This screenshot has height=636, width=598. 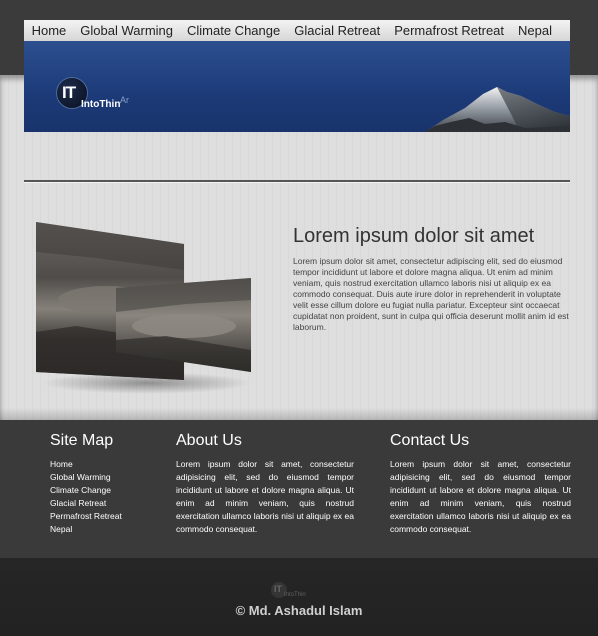 I want to click on sitemap-link-home: Home, so click(x=105, y=464).